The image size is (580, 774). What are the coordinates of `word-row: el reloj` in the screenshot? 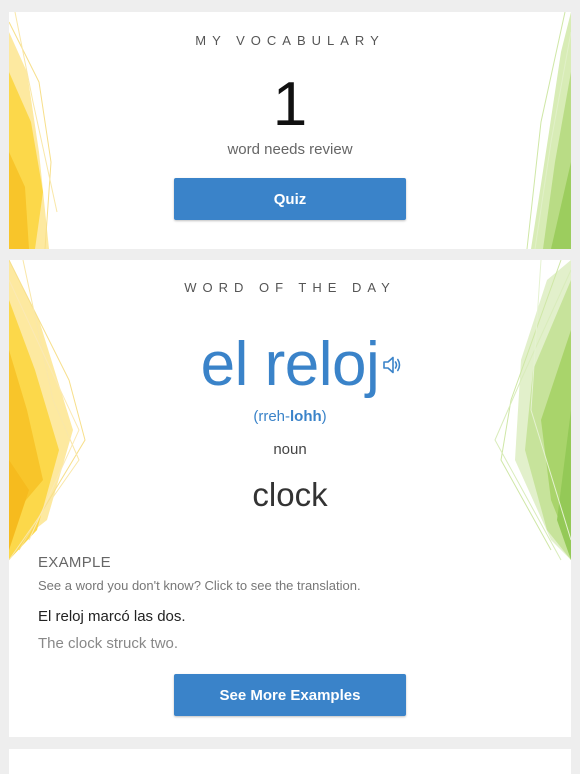 It's located at (290, 365).